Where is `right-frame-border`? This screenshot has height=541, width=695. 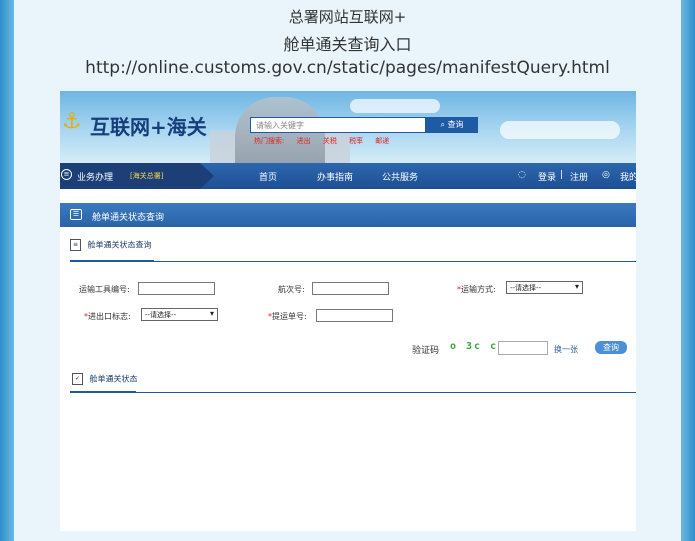
right-frame-border is located at coordinates (688, 270).